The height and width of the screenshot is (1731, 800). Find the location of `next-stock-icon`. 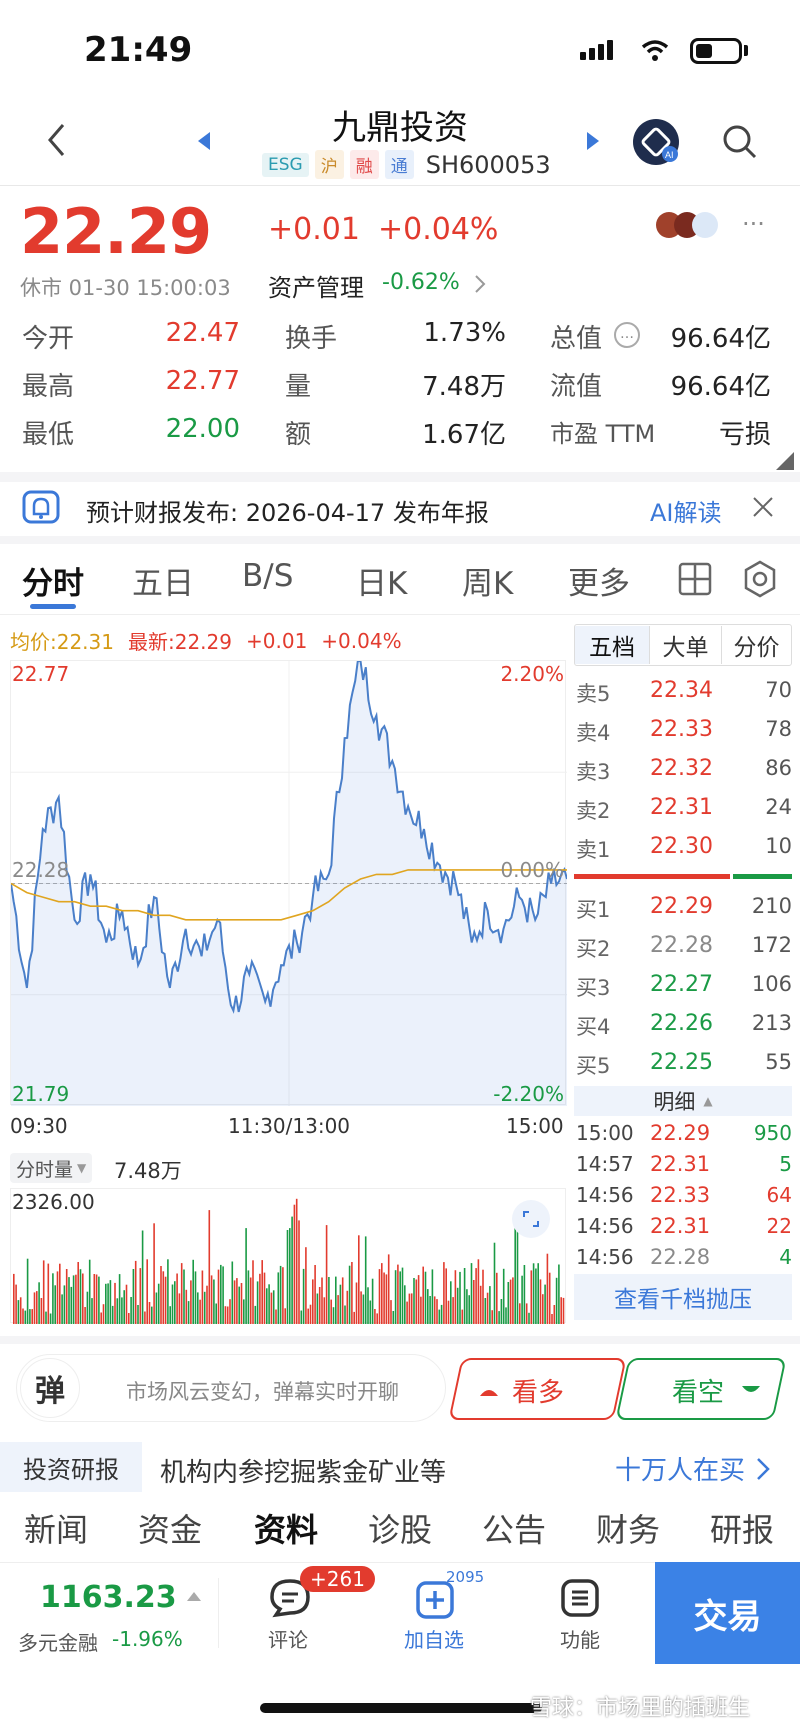

next-stock-icon is located at coordinates (593, 141).